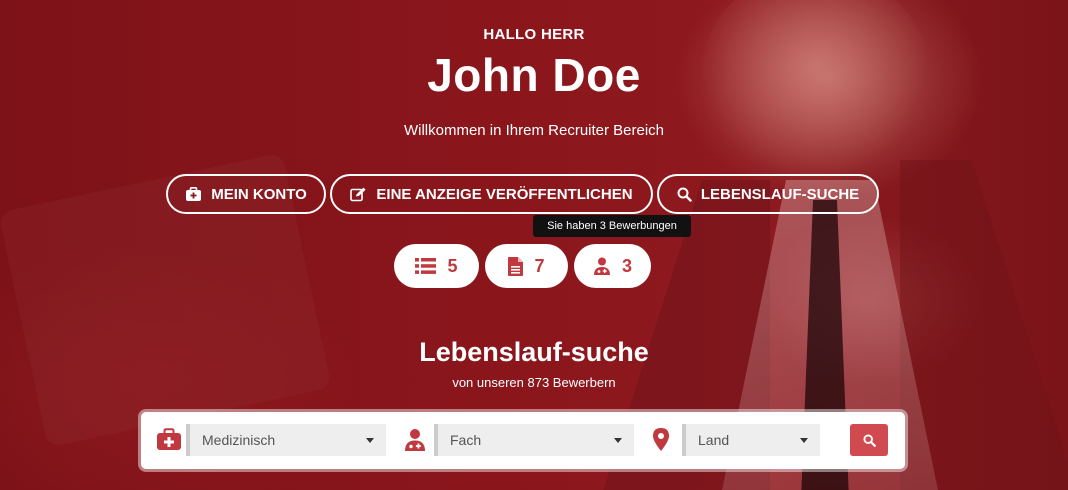 The image size is (1068, 490). I want to click on specialty-select-value: Fach, so click(466, 440).